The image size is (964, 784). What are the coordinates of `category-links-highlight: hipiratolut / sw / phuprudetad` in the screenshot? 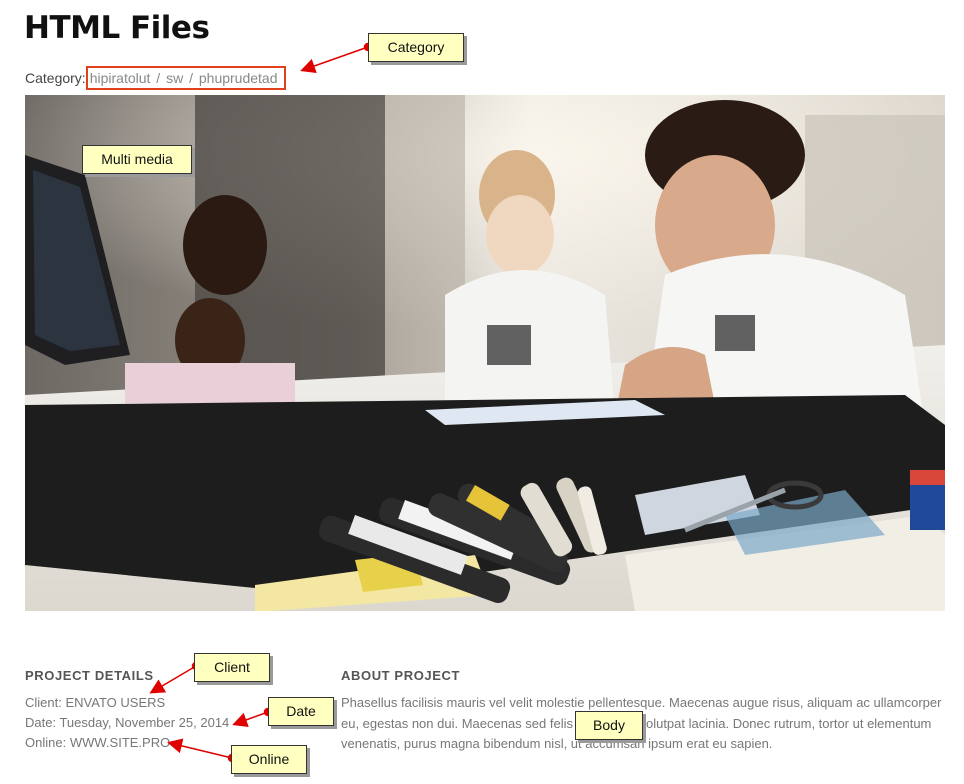 It's located at (185, 78).